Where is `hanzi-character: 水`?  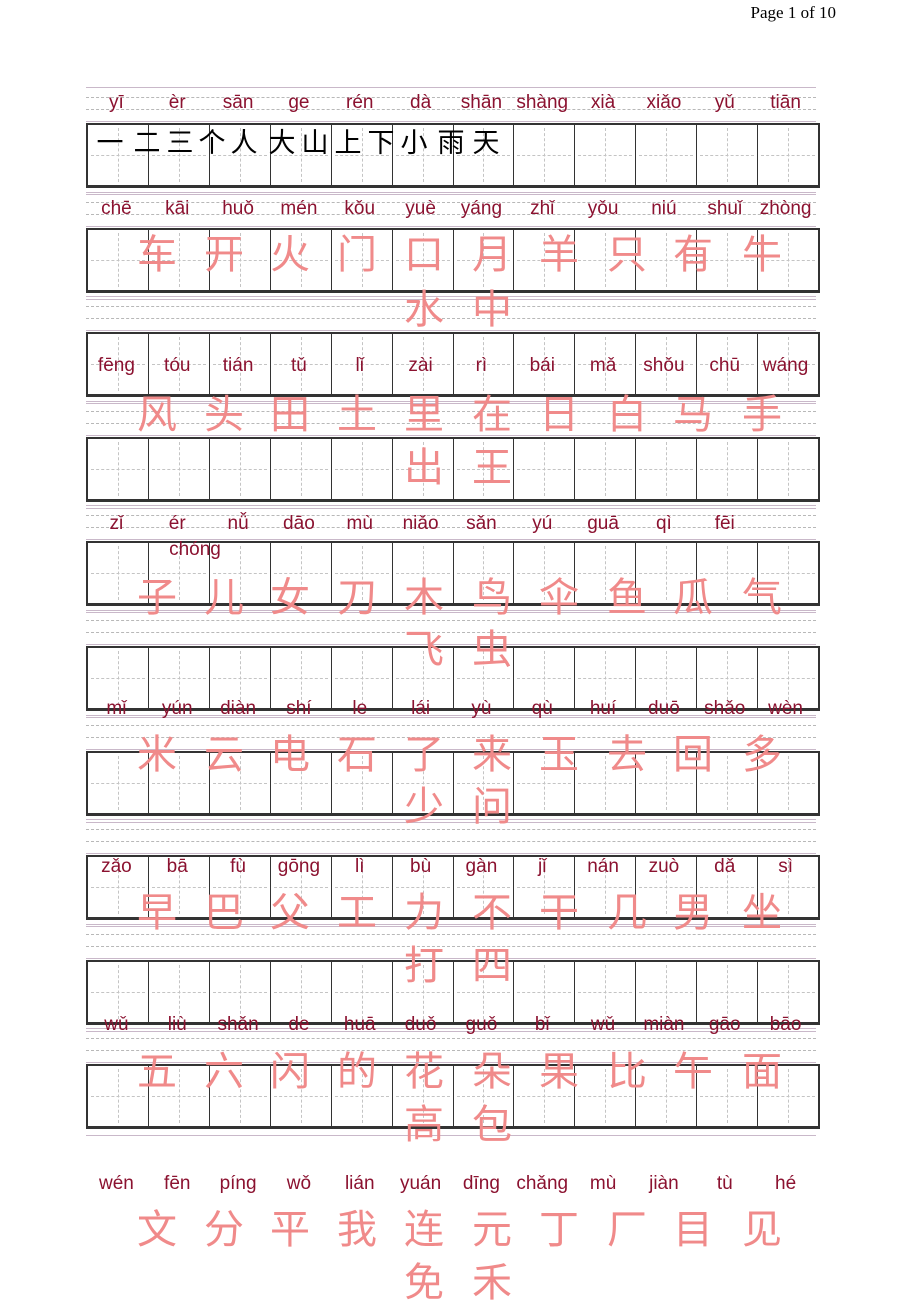 hanzi-character: 水 is located at coordinates (424, 310).